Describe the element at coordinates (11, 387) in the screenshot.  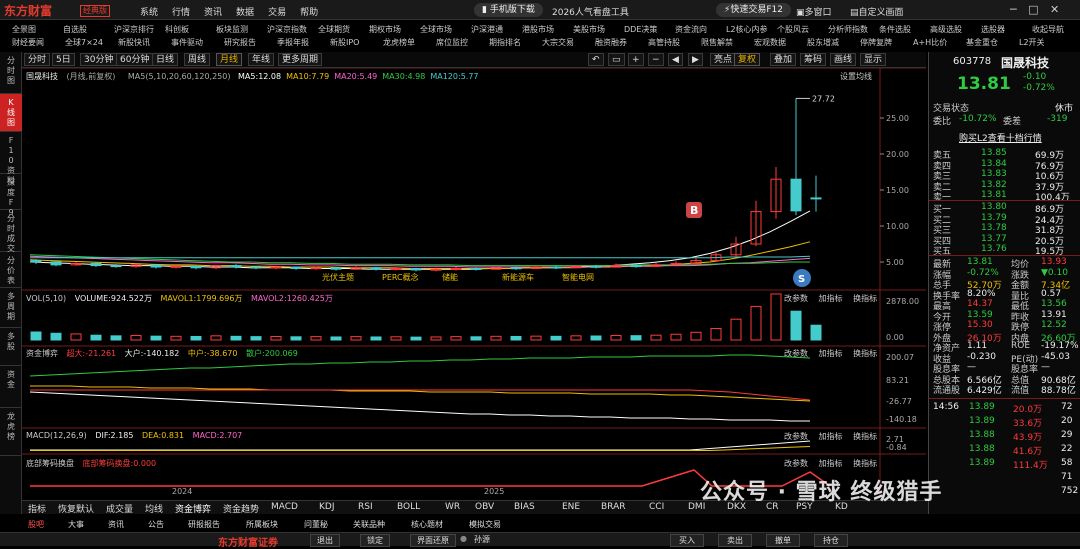
I see `left-tab: 资金` at that location.